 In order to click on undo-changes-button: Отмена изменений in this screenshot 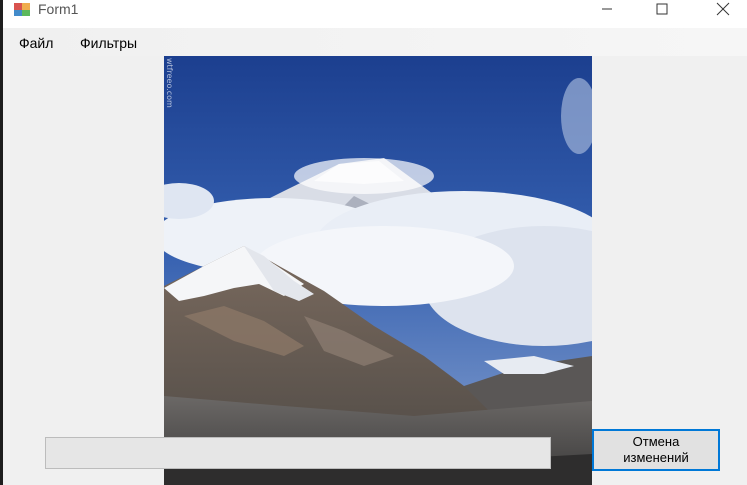, I will do `click(656, 450)`.